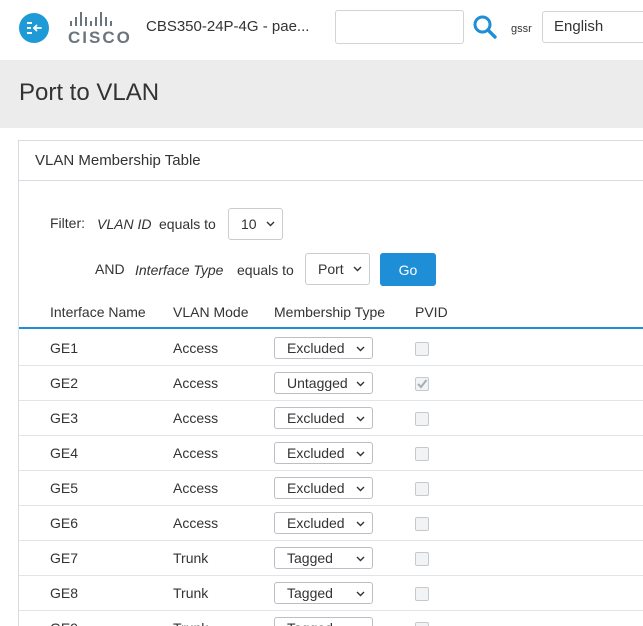 This screenshot has height=626, width=643. I want to click on table-row: GE8 Trunk Tagged, so click(331, 593).